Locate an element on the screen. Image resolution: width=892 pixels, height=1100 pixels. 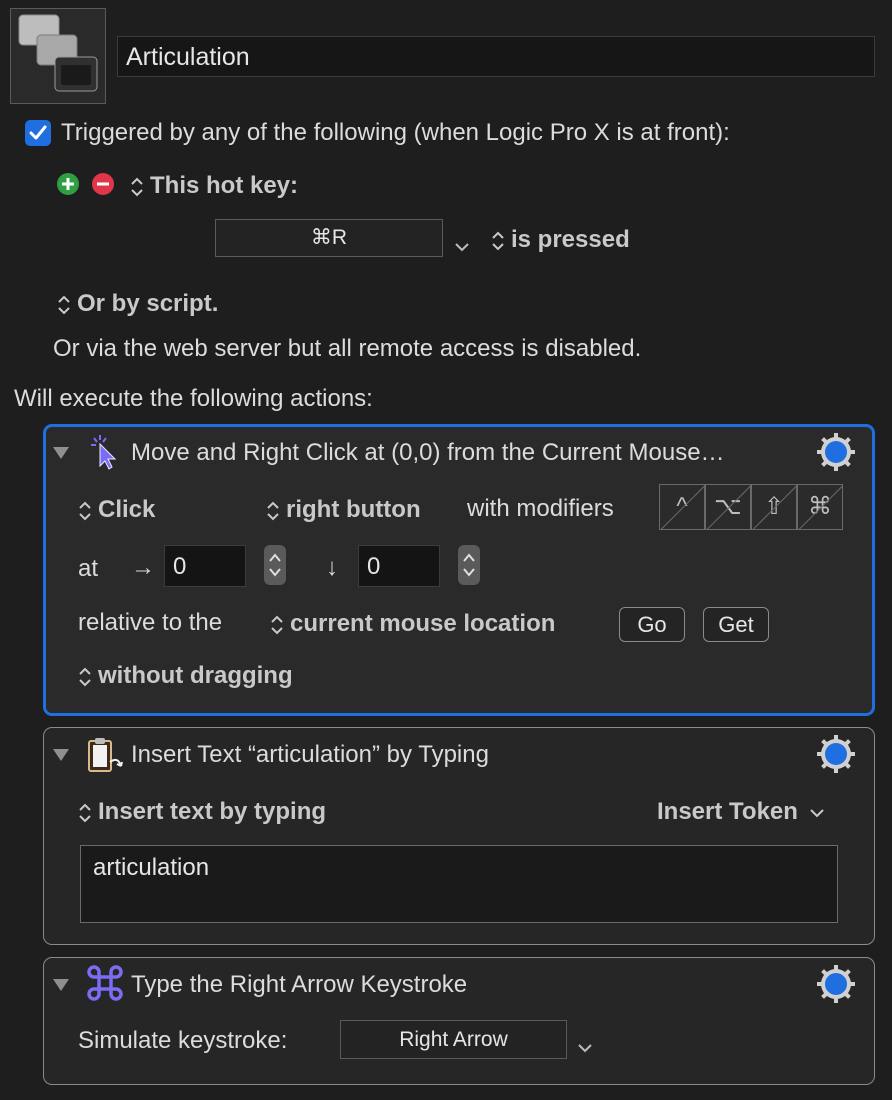
mouse-button-label: right button is located at coordinates (353, 509).